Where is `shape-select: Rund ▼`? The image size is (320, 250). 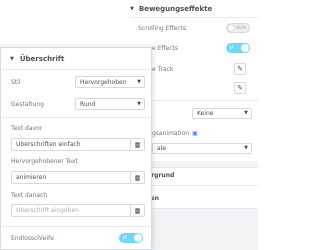
shape-select: Rund ▼ is located at coordinates (110, 104).